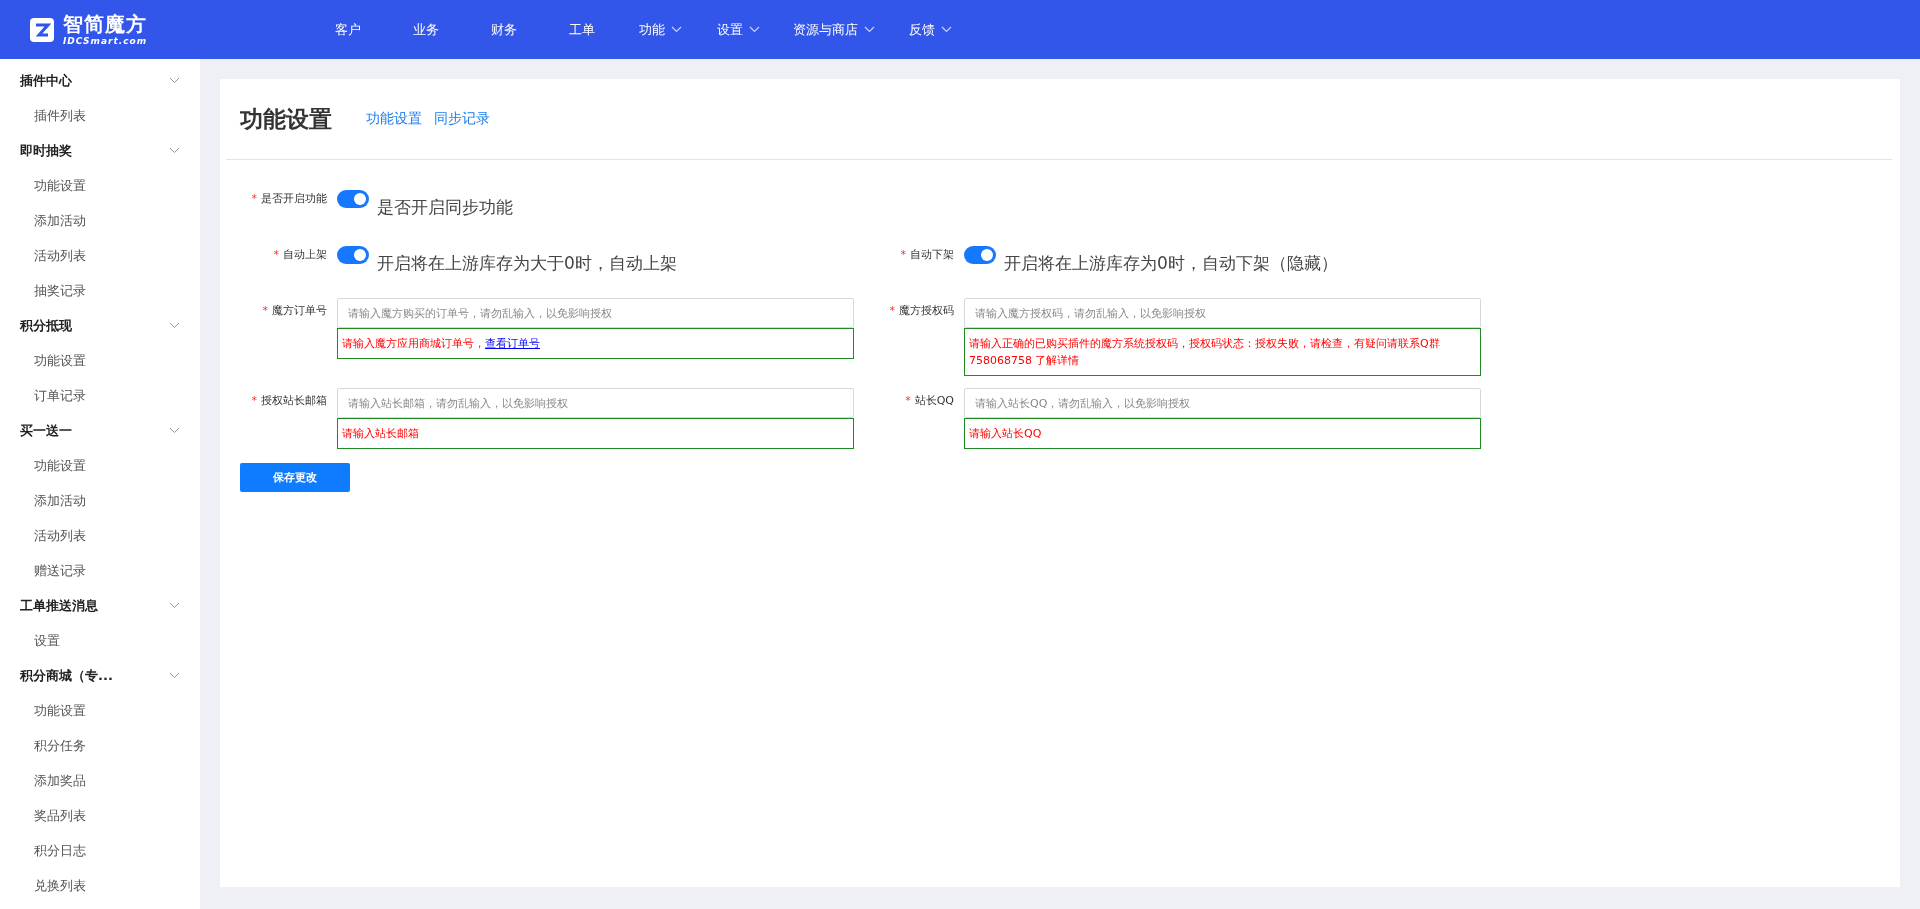 This screenshot has width=1920, height=909. I want to click on validation-hint: 请输入魔方应用商城订单号，查看订单号, so click(595, 343).